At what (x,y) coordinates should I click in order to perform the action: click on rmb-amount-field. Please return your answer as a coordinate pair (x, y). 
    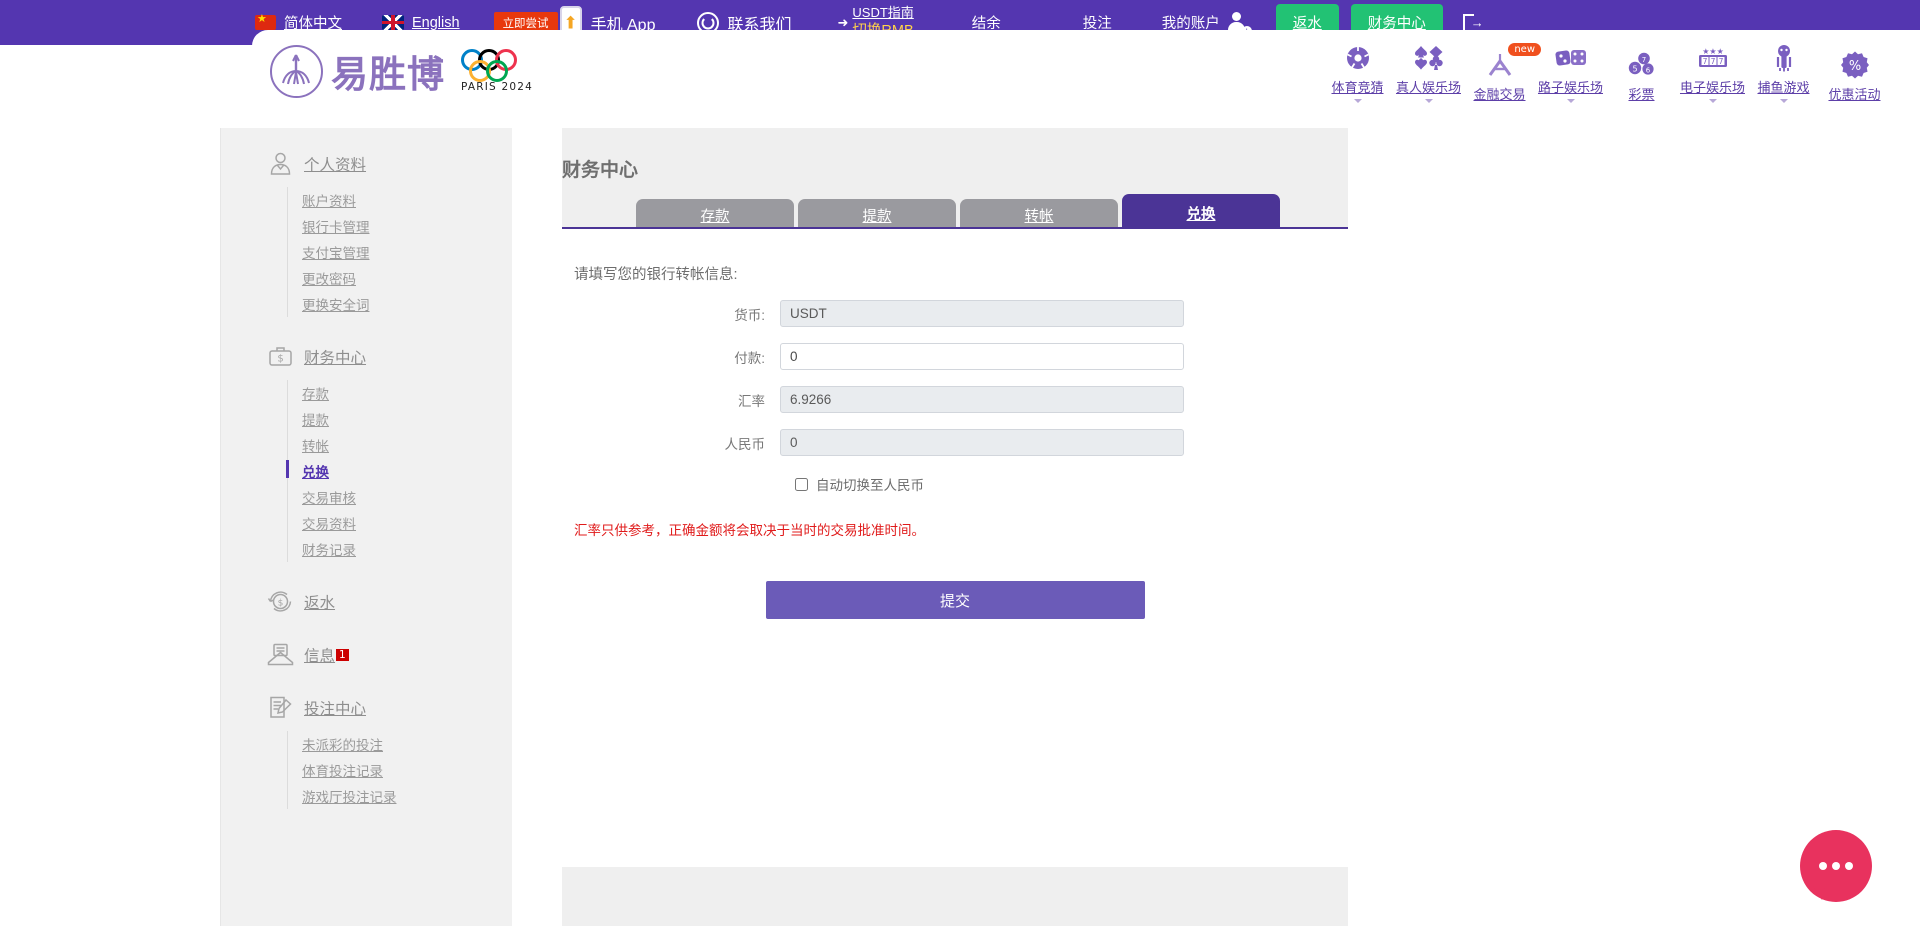
    Looking at the image, I should click on (982, 442).